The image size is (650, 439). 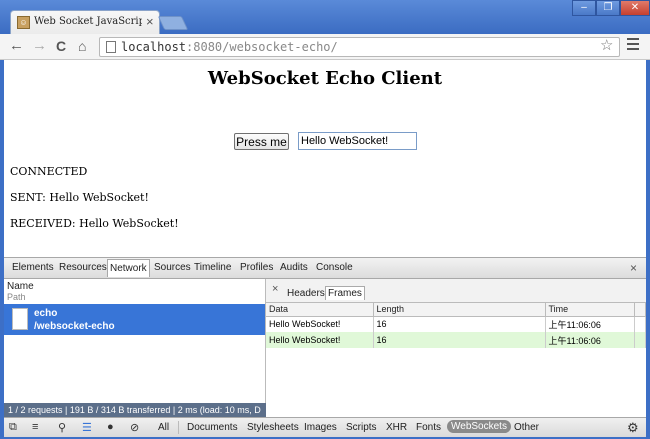 I want to click on back-arrow-icon: ←, so click(x=16, y=46).